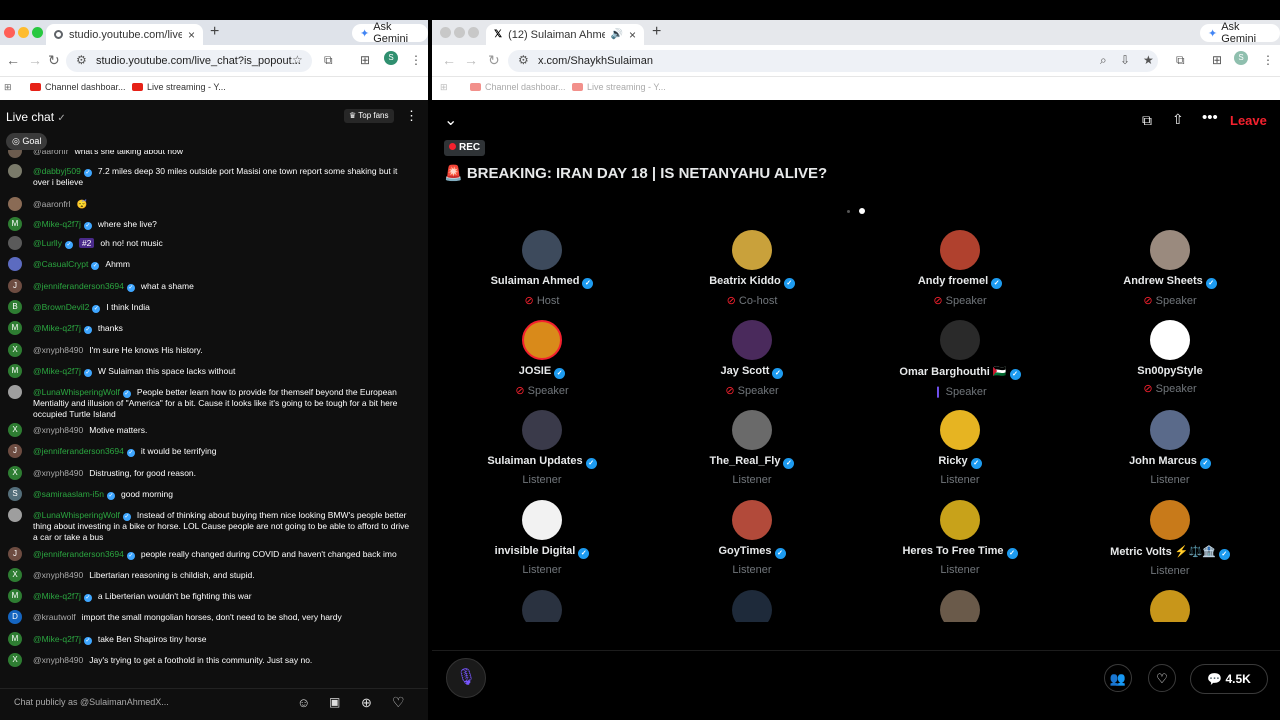 The height and width of the screenshot is (720, 1280). Describe the element at coordinates (542, 538) in the screenshot. I see `participant-card: invisible Digital ✓ Listener` at that location.